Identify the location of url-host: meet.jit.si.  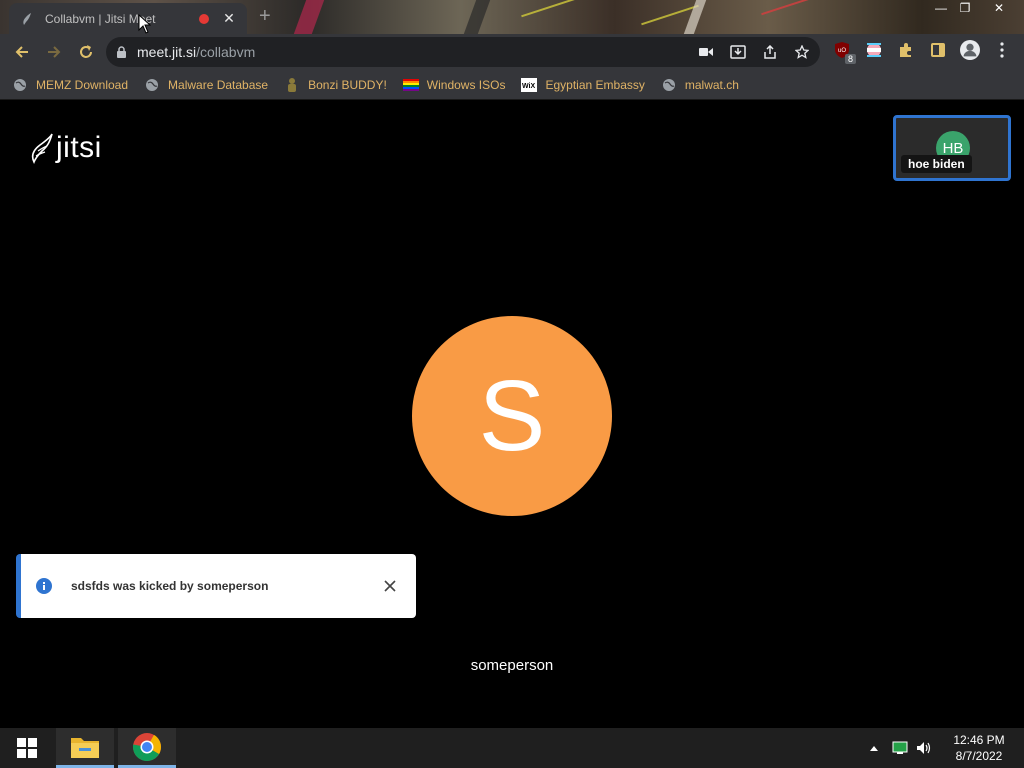
(167, 52).